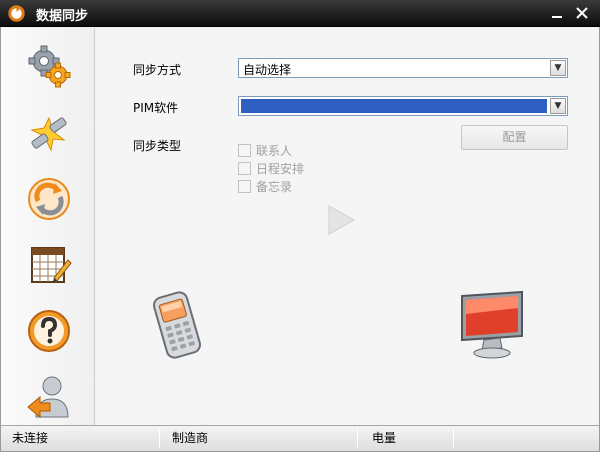 Image resolution: width=600 pixels, height=452 pixels. I want to click on phone-icon, so click(177, 325).